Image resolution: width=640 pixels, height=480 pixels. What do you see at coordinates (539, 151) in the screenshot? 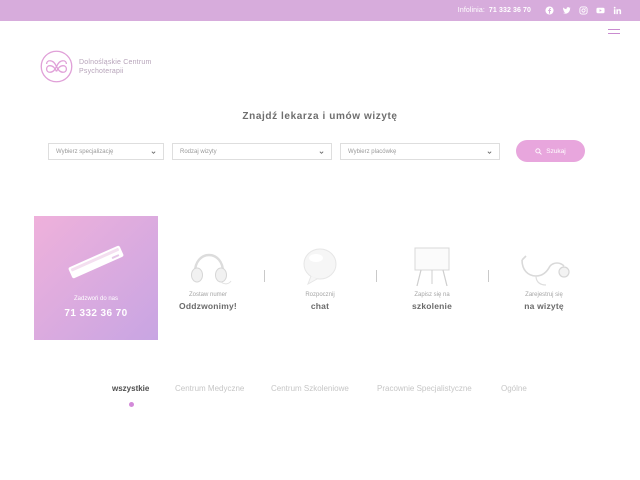
I see `search-icon` at bounding box center [539, 151].